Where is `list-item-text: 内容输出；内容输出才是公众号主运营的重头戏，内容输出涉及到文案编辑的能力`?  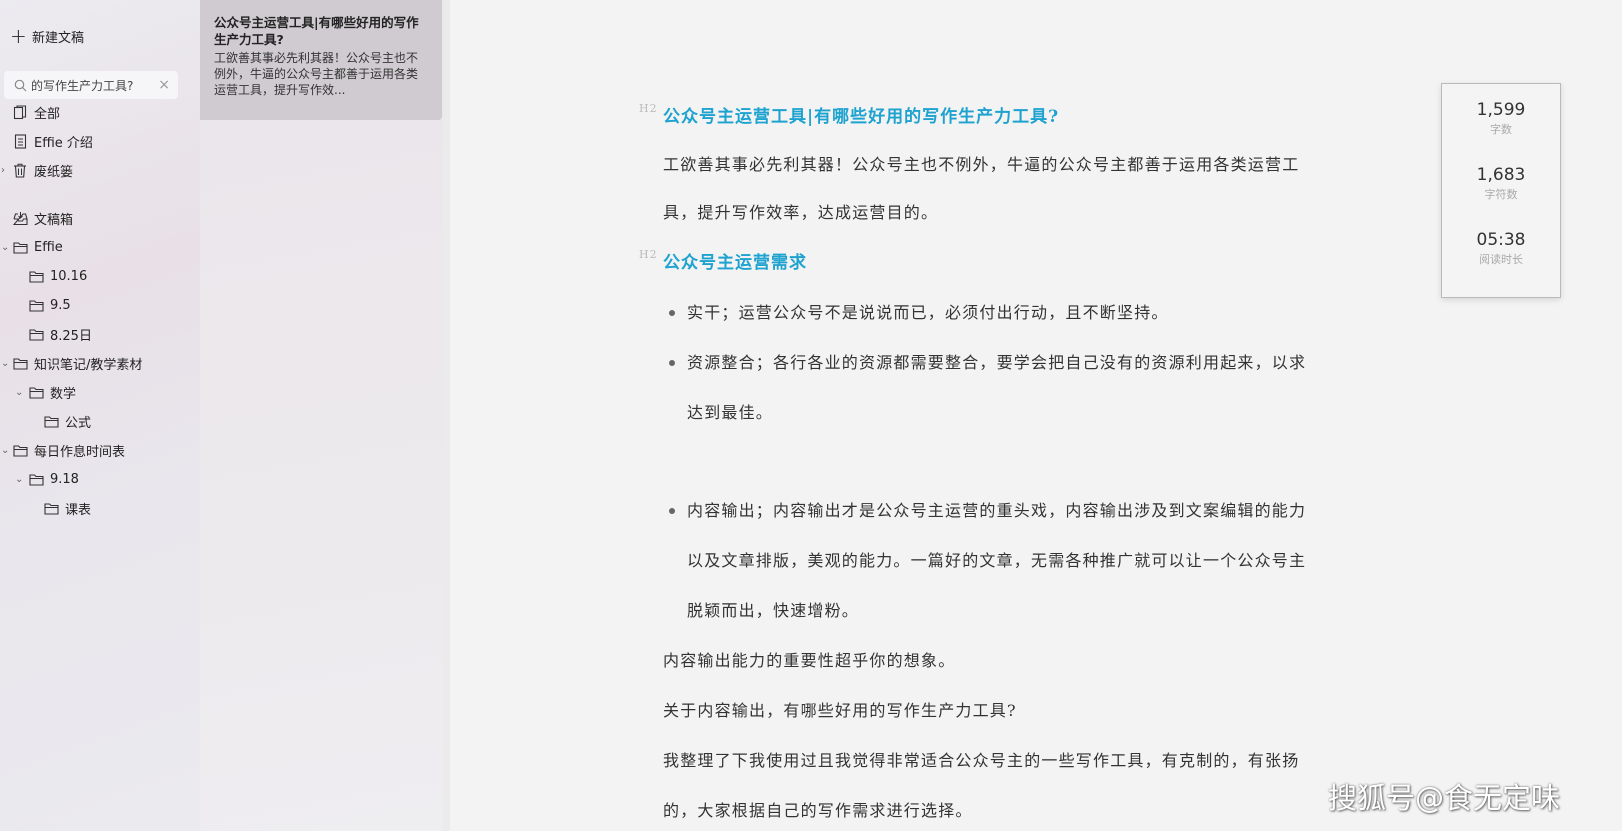 list-item-text: 内容输出；内容输出才是公众号主运营的重头戏，内容输出涉及到文案编辑的能力 is located at coordinates (997, 510).